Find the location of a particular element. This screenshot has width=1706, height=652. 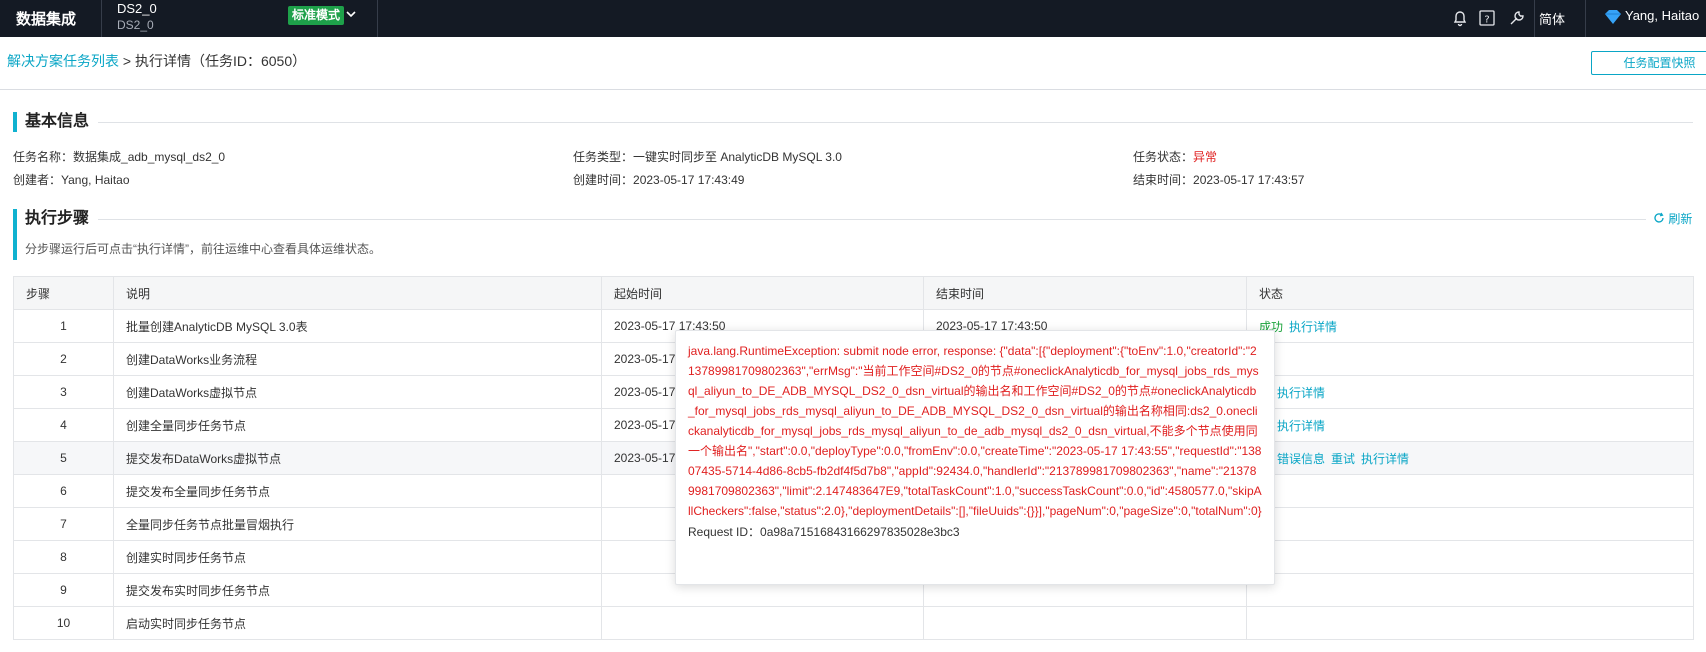

user-diamond-icon is located at coordinates (1613, 18).